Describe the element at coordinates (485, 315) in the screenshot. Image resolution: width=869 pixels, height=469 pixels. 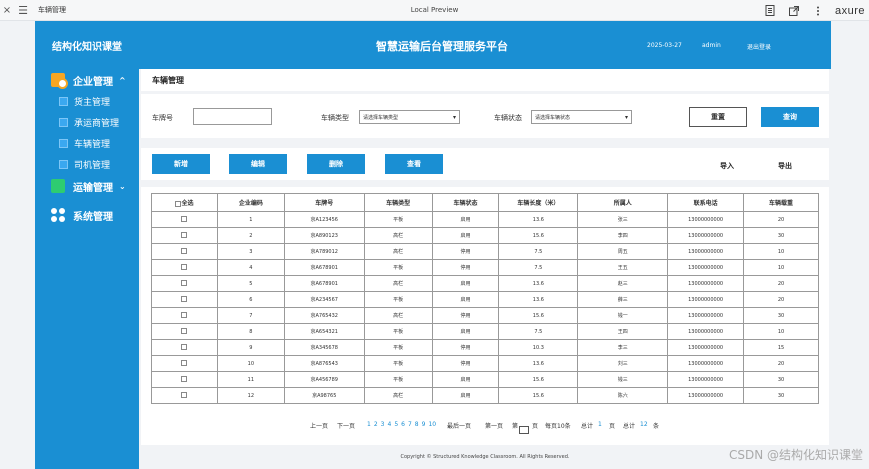
I see `table-row: 7 京A765432 高栏 停用 15.6 钱一 13000000000 30` at that location.